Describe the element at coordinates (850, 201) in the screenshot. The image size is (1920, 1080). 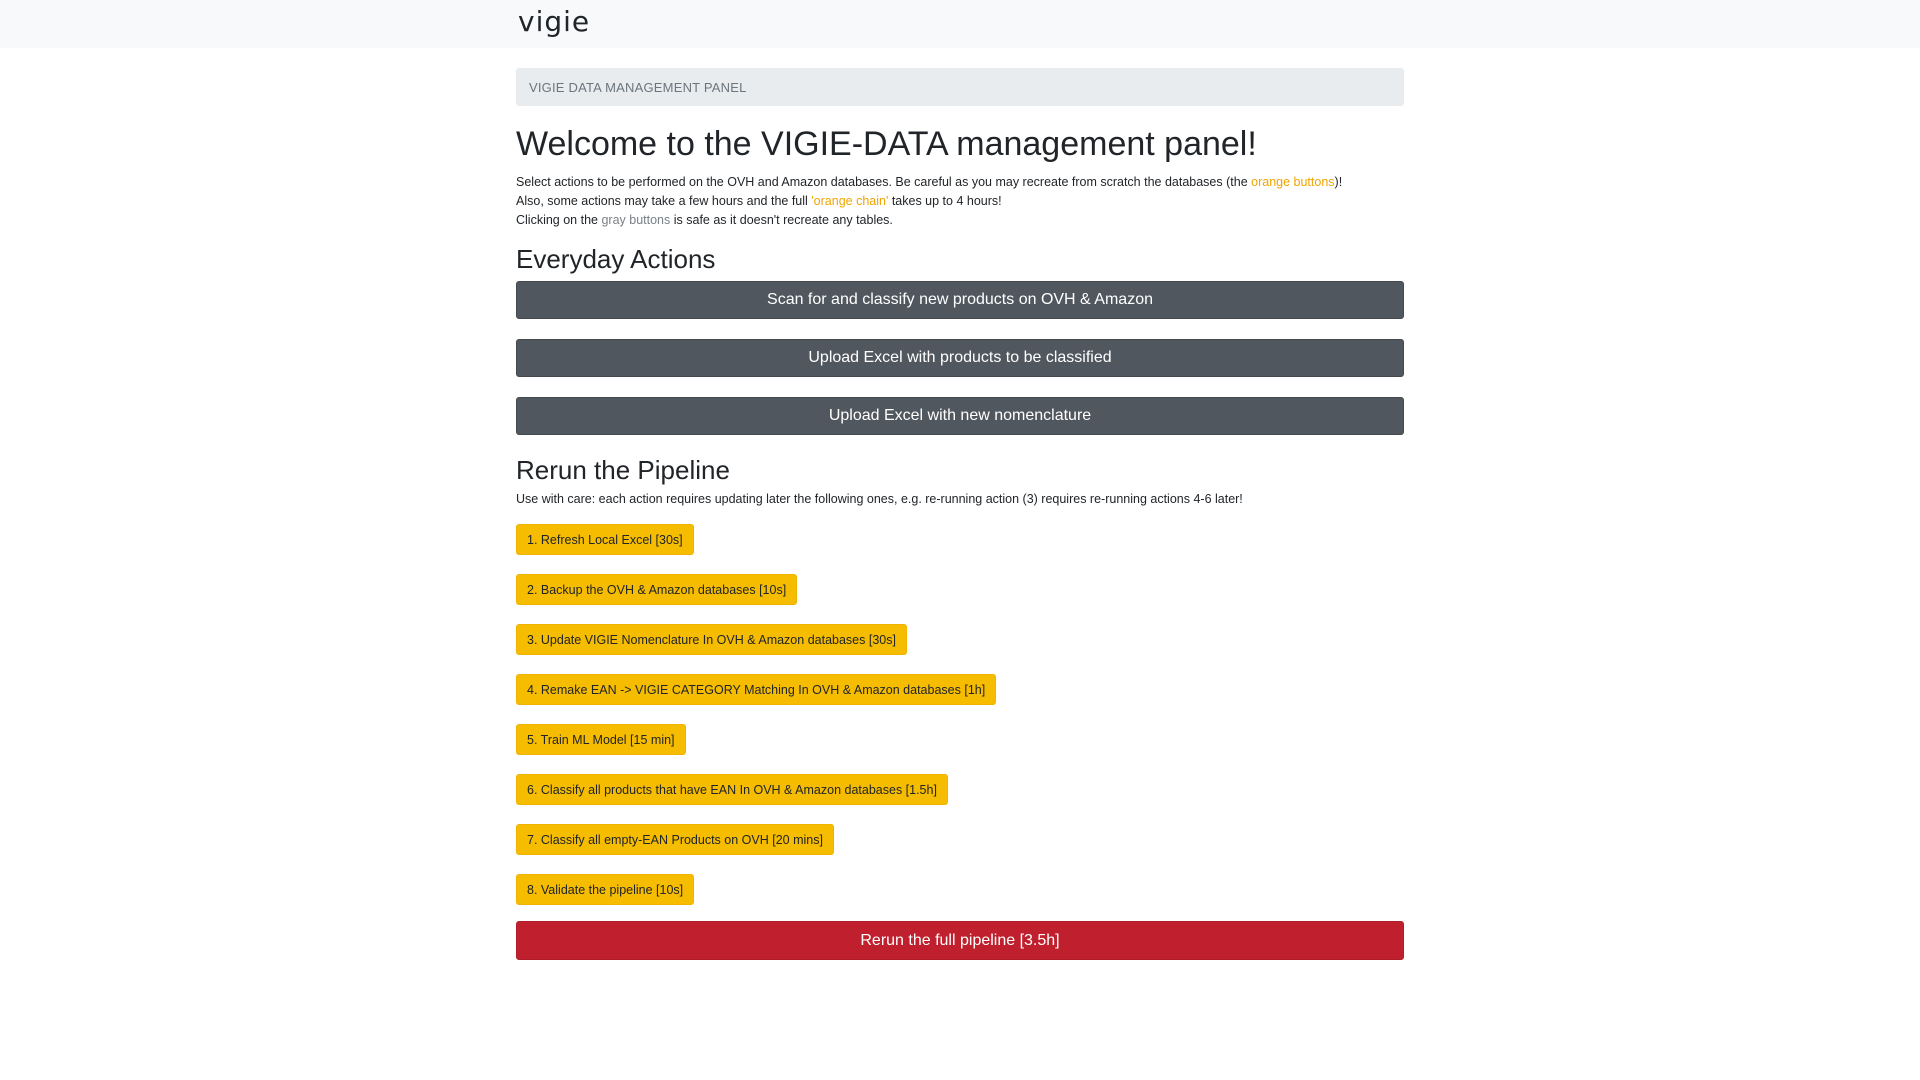
I see `orange-chain-text: 'orange chain'` at that location.